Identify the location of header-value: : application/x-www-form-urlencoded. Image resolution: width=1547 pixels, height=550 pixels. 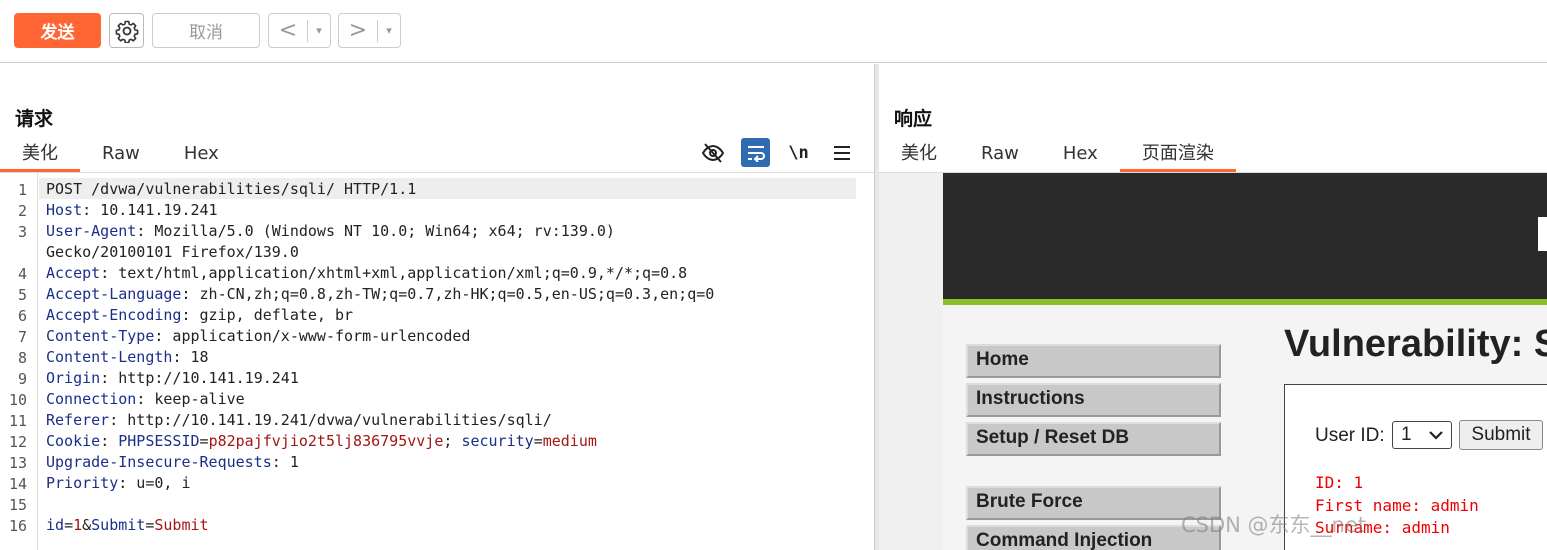
(312, 336).